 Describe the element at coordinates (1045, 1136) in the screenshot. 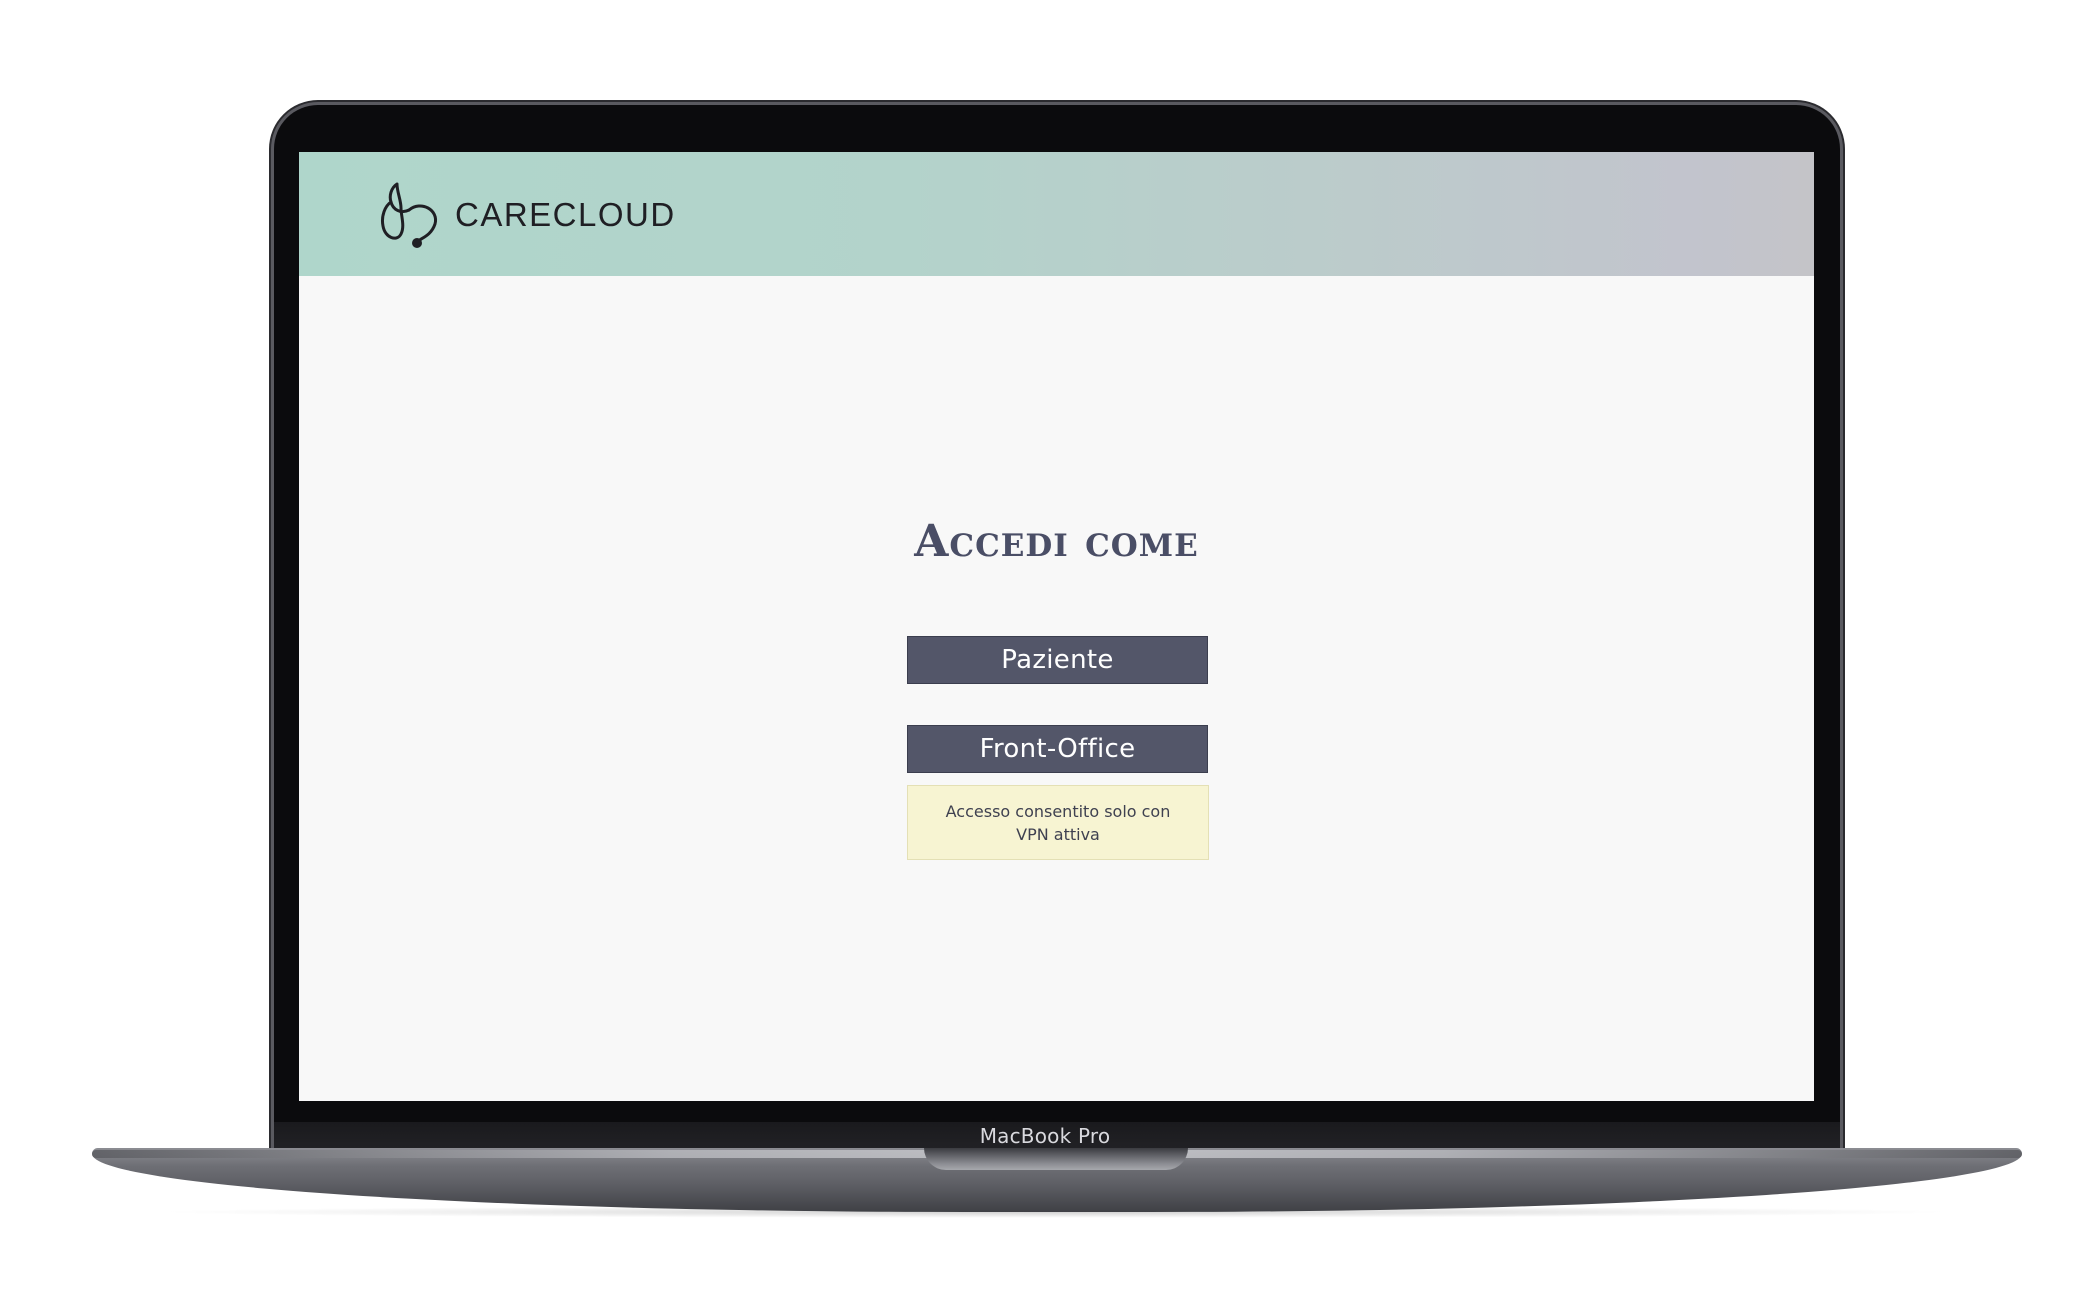

I see `device-label: MacBook Pro` at that location.